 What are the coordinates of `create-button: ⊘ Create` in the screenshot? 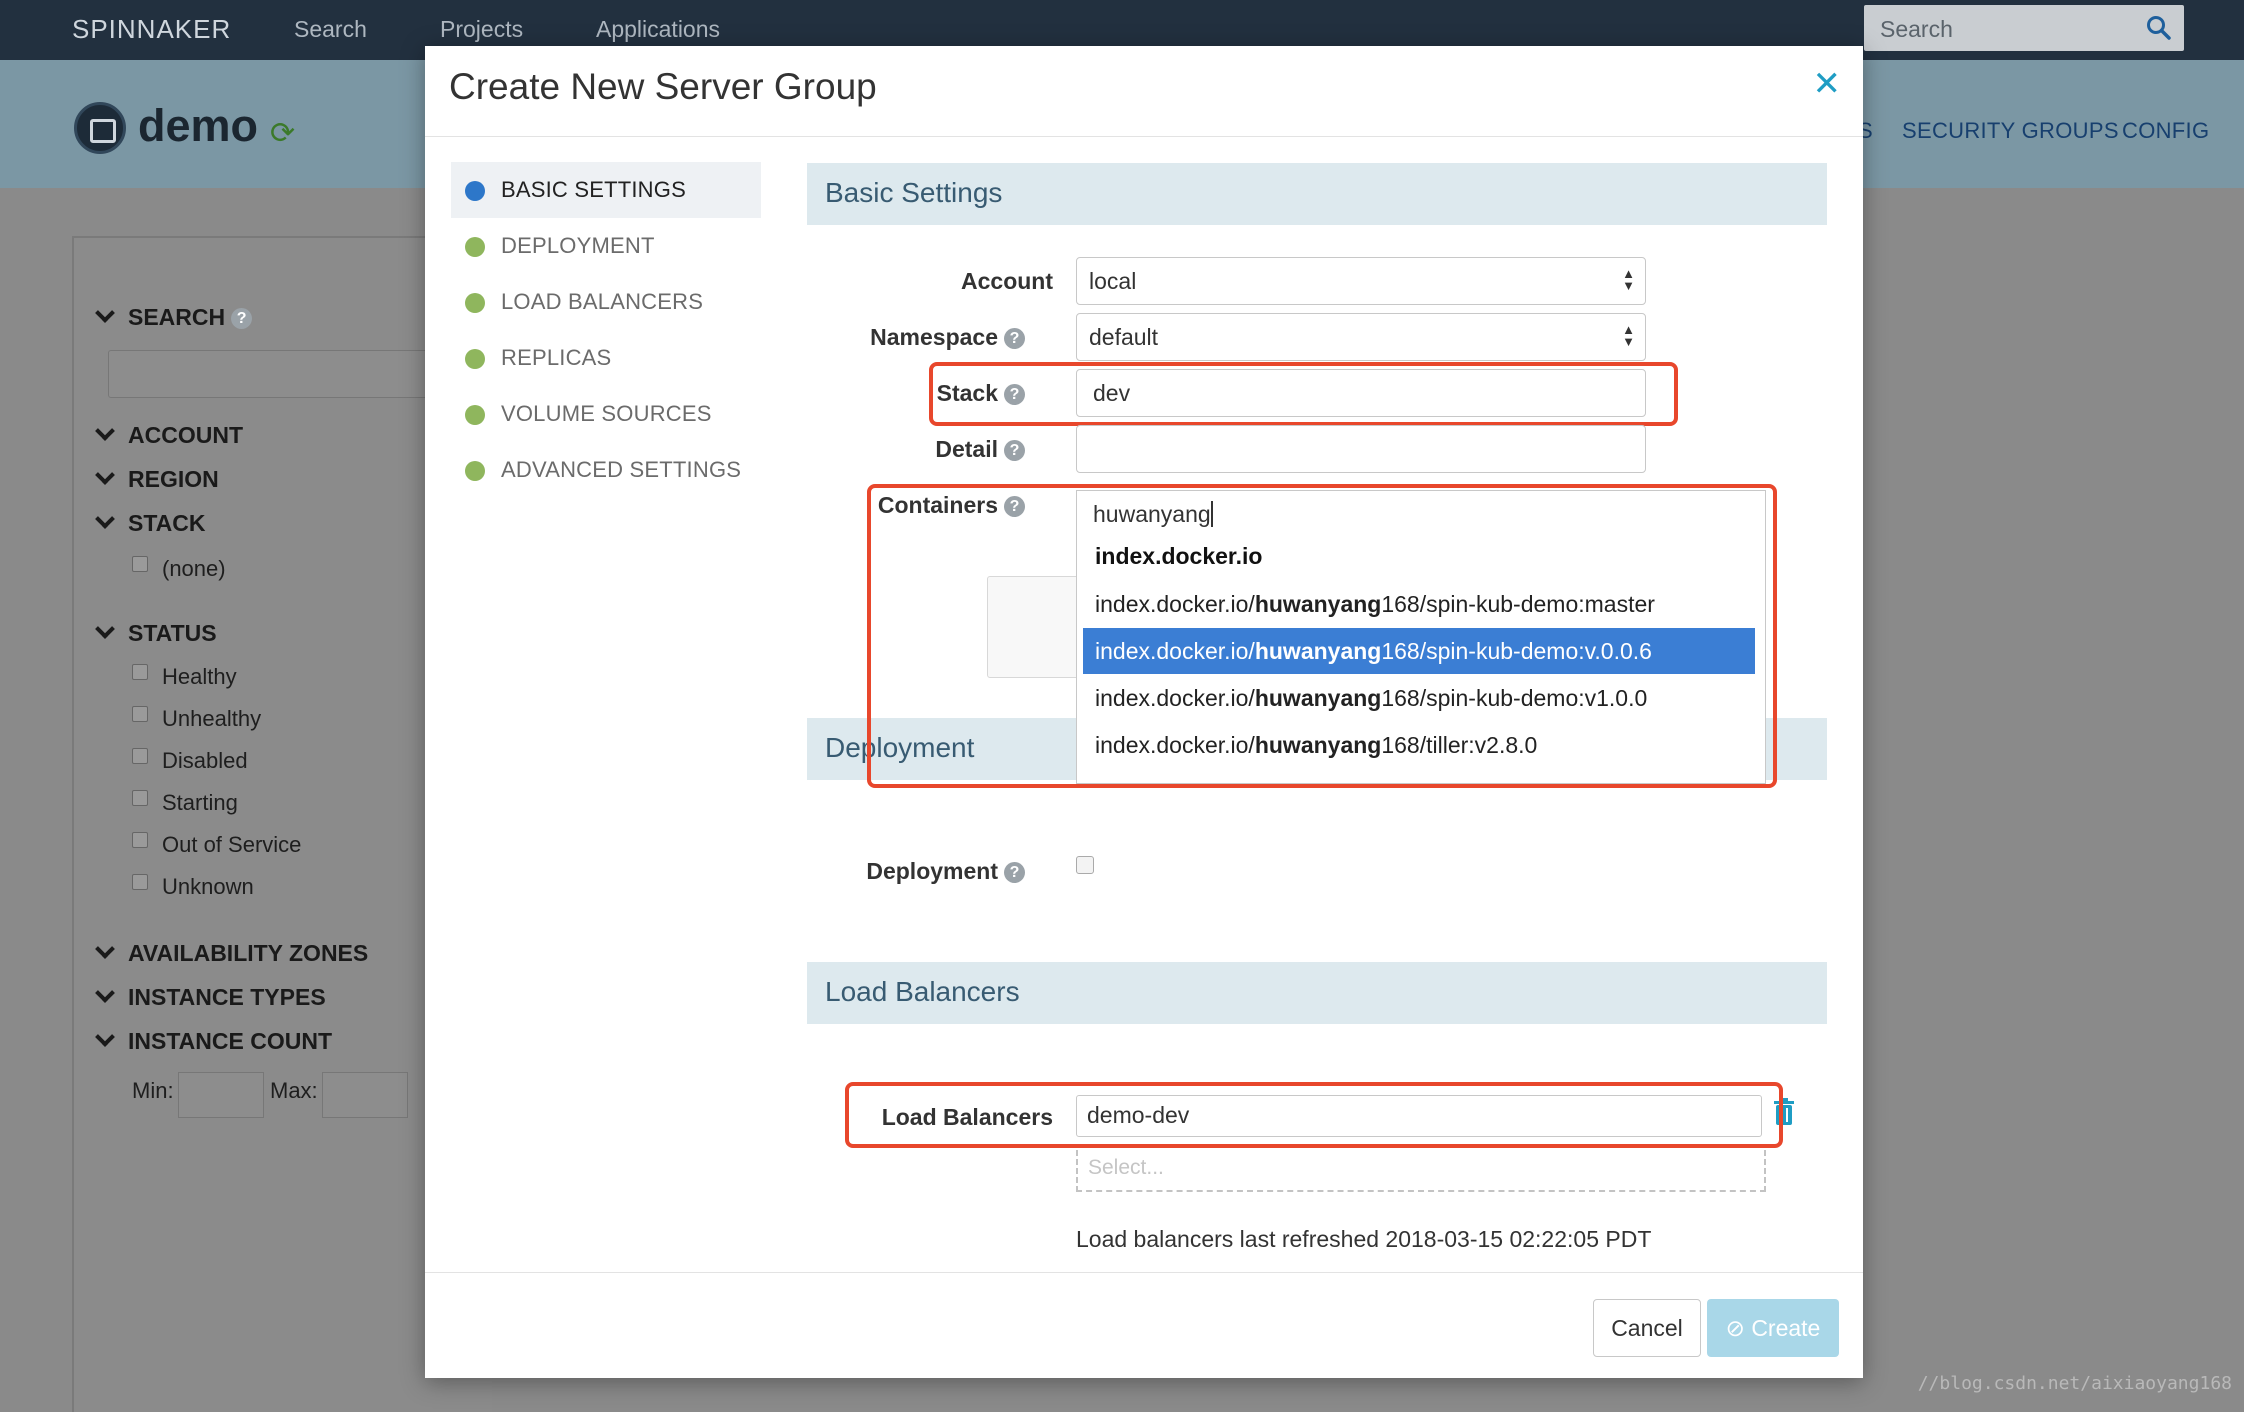 It's located at (1773, 1328).